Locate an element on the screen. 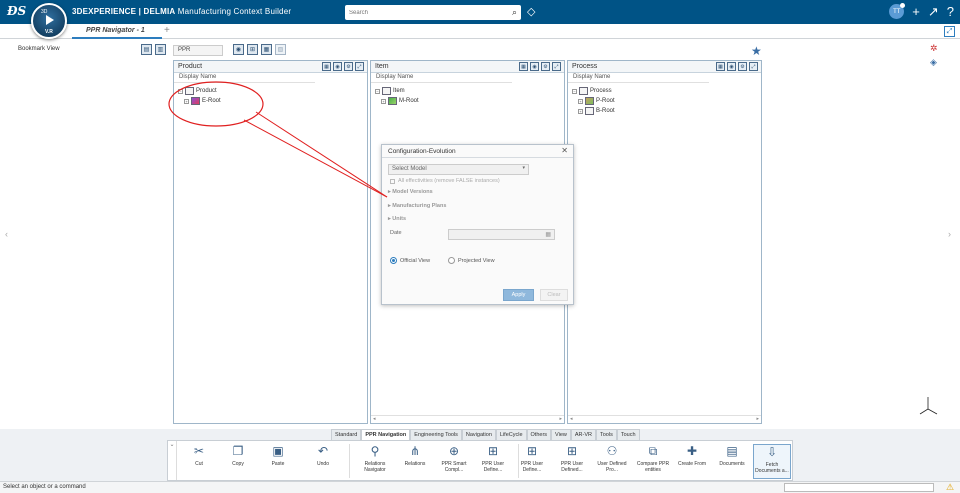 This screenshot has width=960, height=493. add-icon: + is located at coordinates (916, 11).